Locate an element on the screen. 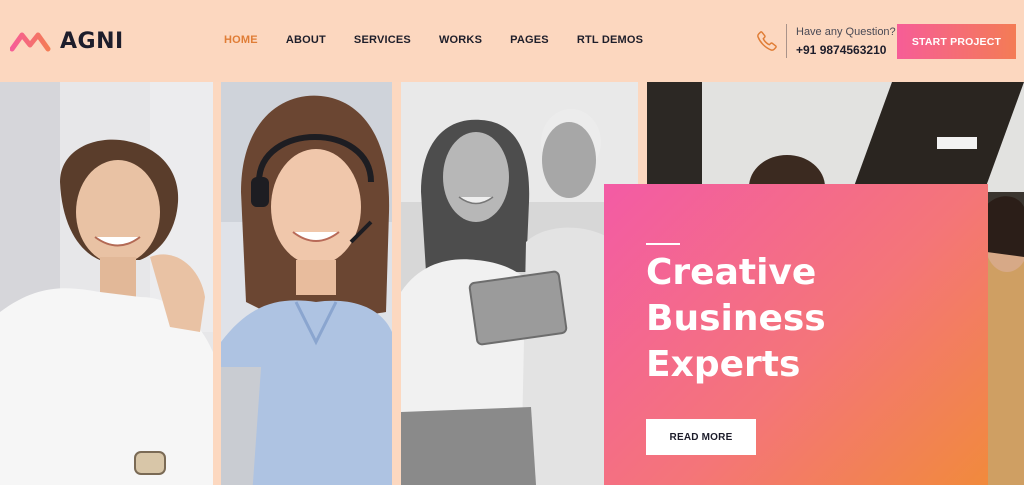  contact-question: Have any Question? is located at coordinates (846, 31).